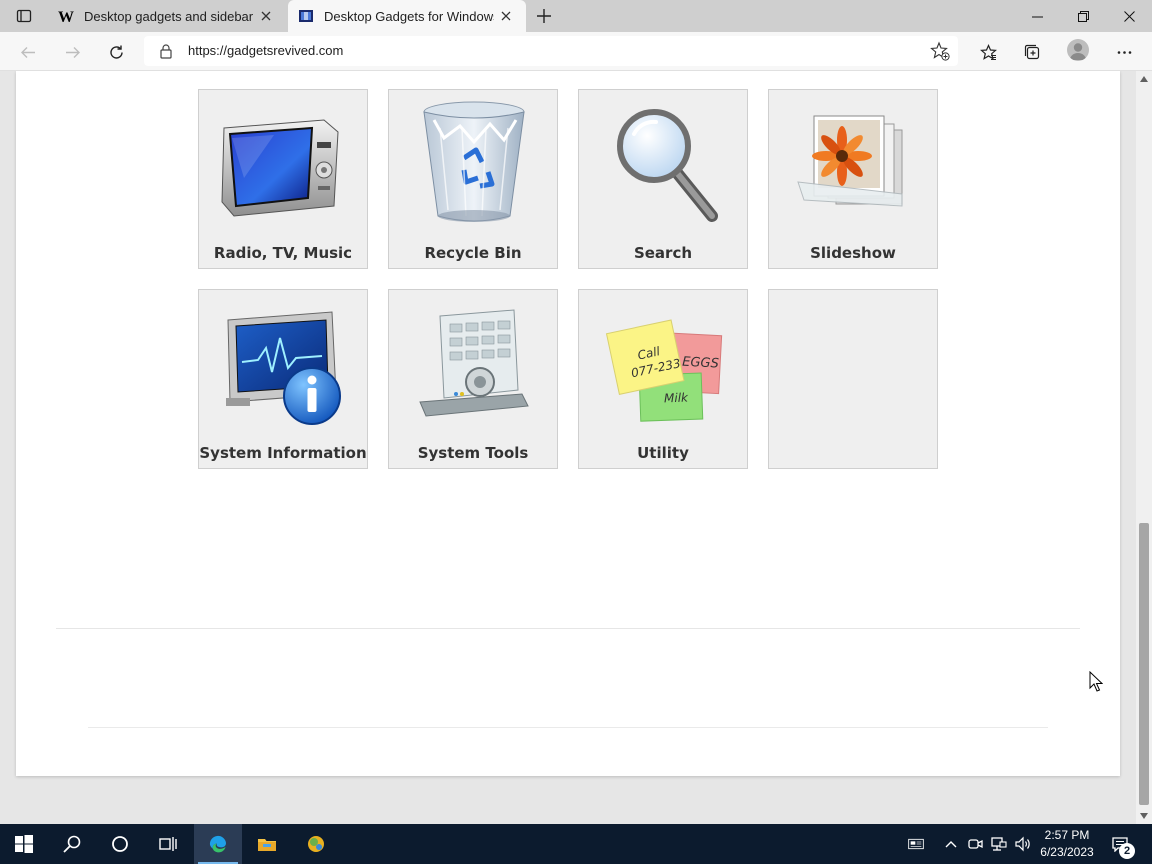 This screenshot has width=1152, height=864. I want to click on taskbar: 2:57 PM 6/23/2023, so click(576, 844).